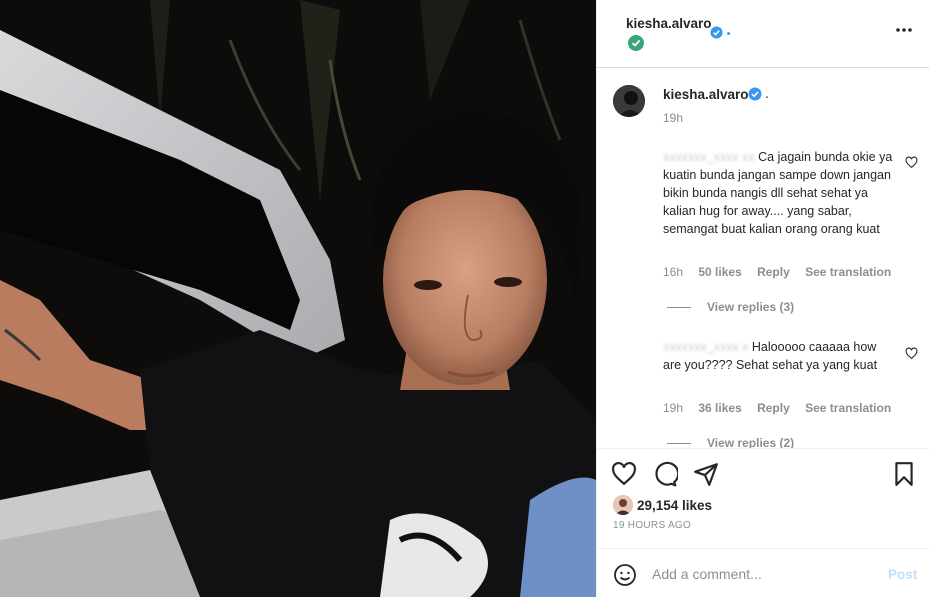  I want to click on caption-time: 19h, so click(673, 118).